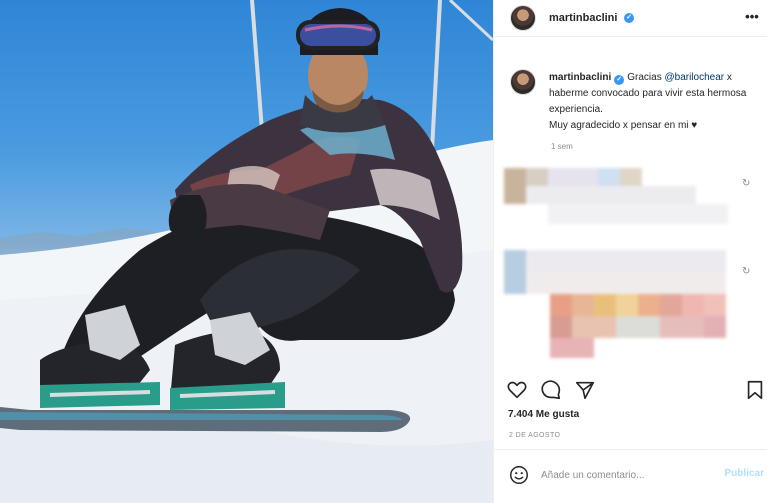 The height and width of the screenshot is (503, 767). I want to click on caption-text-before: Gracias, so click(646, 77).